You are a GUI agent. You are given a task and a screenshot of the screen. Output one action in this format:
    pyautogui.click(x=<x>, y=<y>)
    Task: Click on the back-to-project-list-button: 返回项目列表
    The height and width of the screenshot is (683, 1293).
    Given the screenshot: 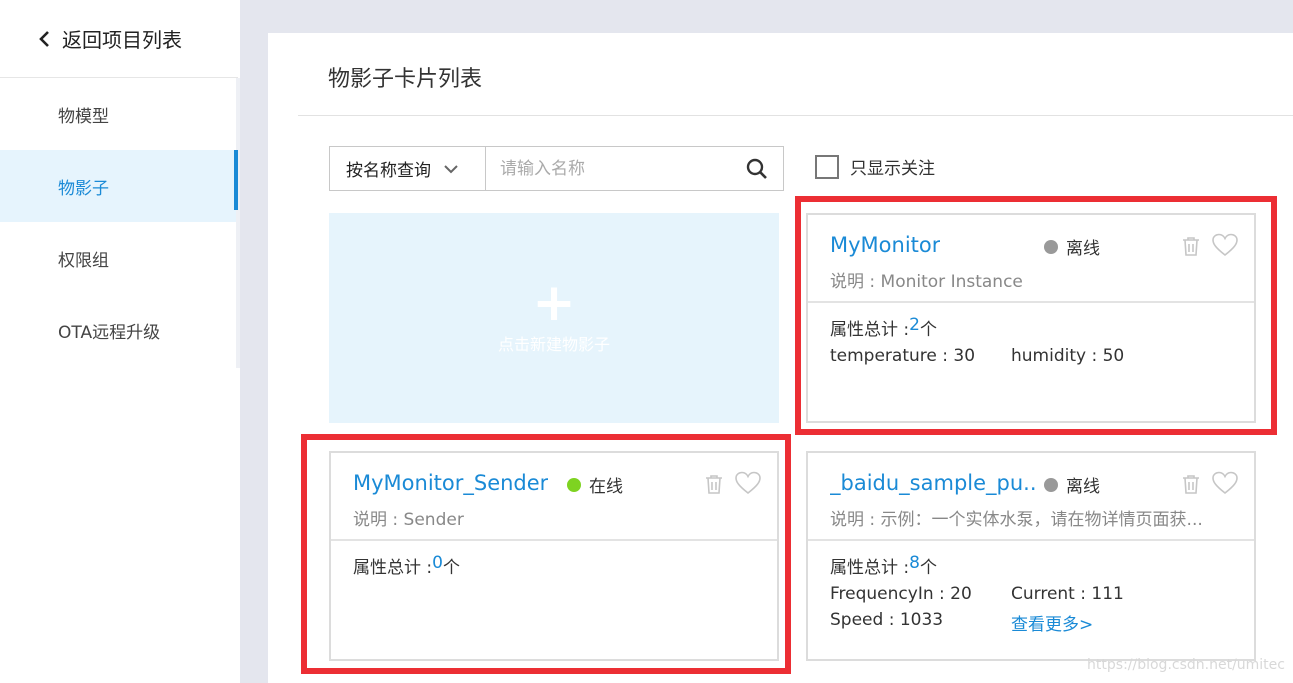 What is the action you would take?
    pyautogui.click(x=119, y=39)
    